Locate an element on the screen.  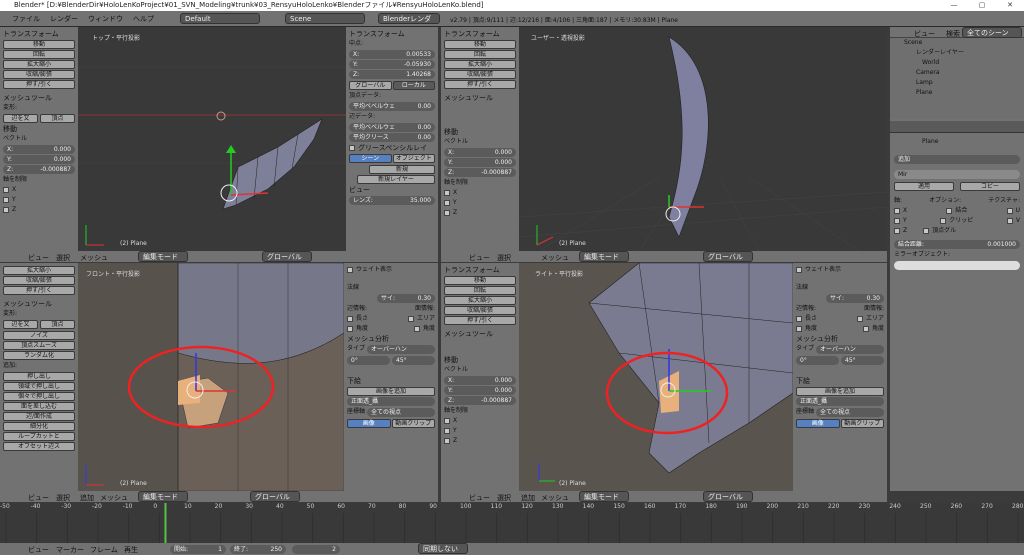
br-area-checkbox: エリア is located at coordinates (870, 319).